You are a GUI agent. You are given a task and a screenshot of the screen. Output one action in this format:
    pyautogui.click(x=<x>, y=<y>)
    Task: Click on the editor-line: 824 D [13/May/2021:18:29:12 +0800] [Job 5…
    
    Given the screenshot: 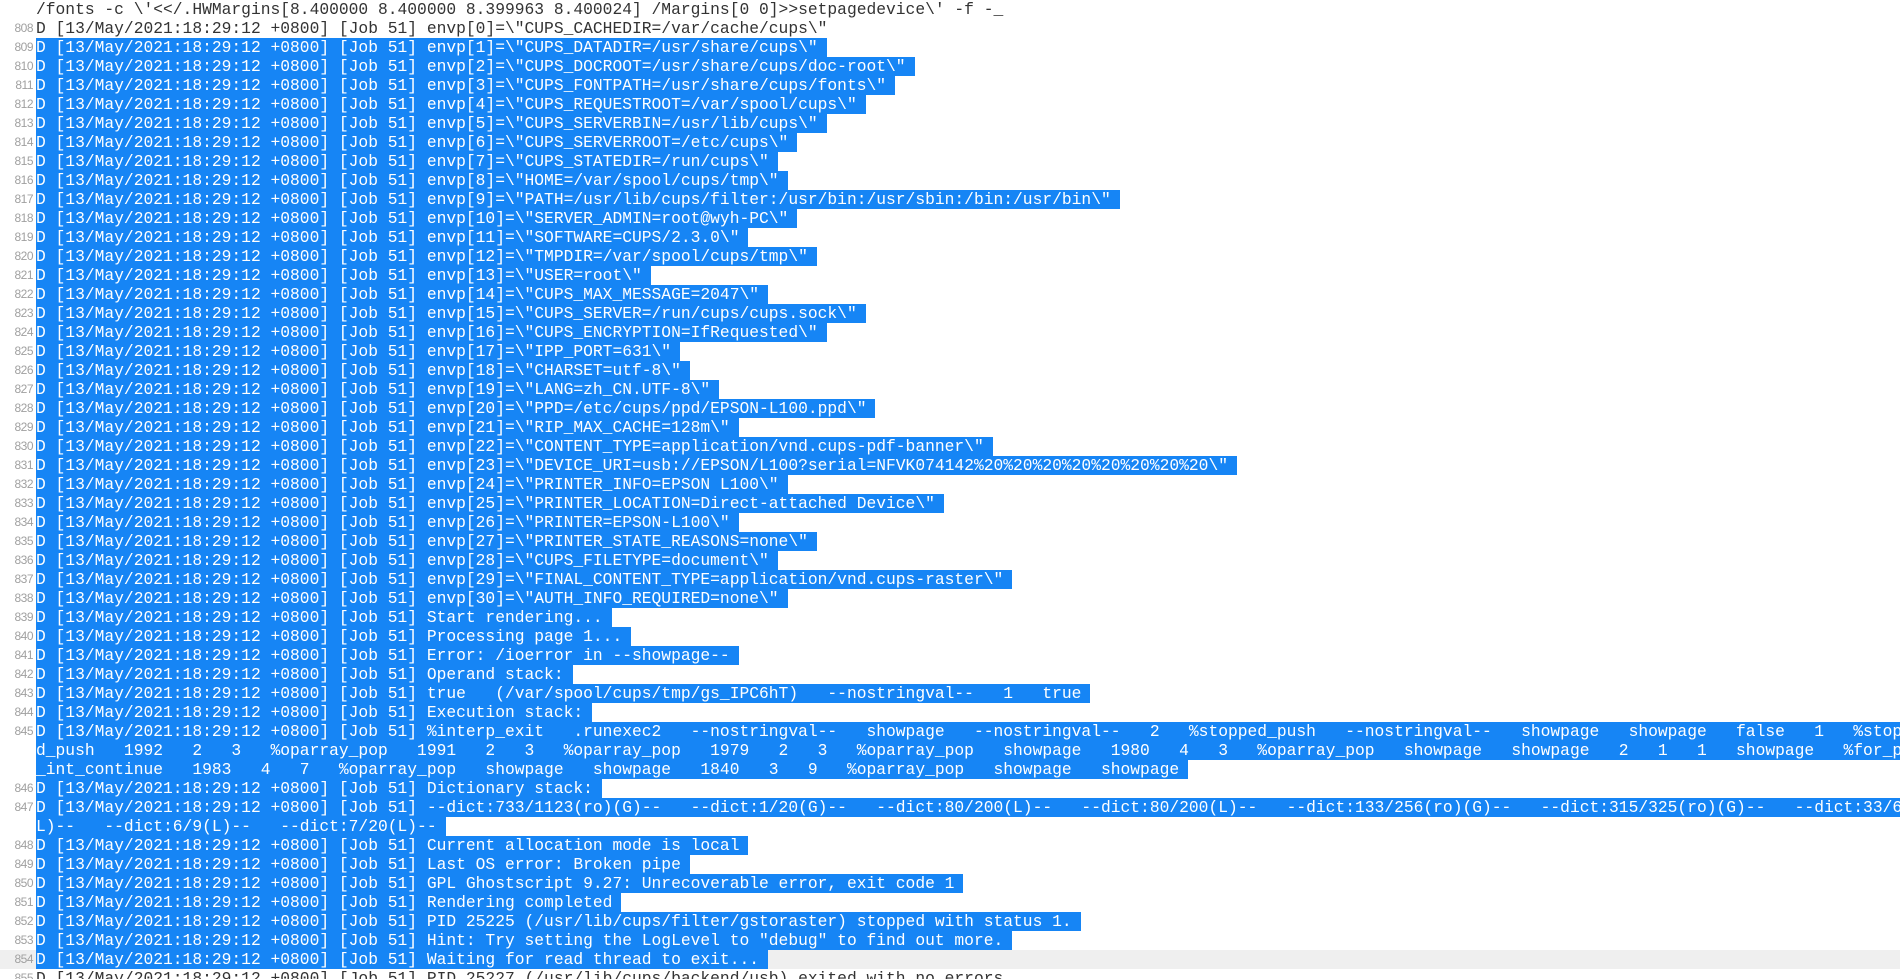 What is the action you would take?
    pyautogui.click(x=950, y=332)
    